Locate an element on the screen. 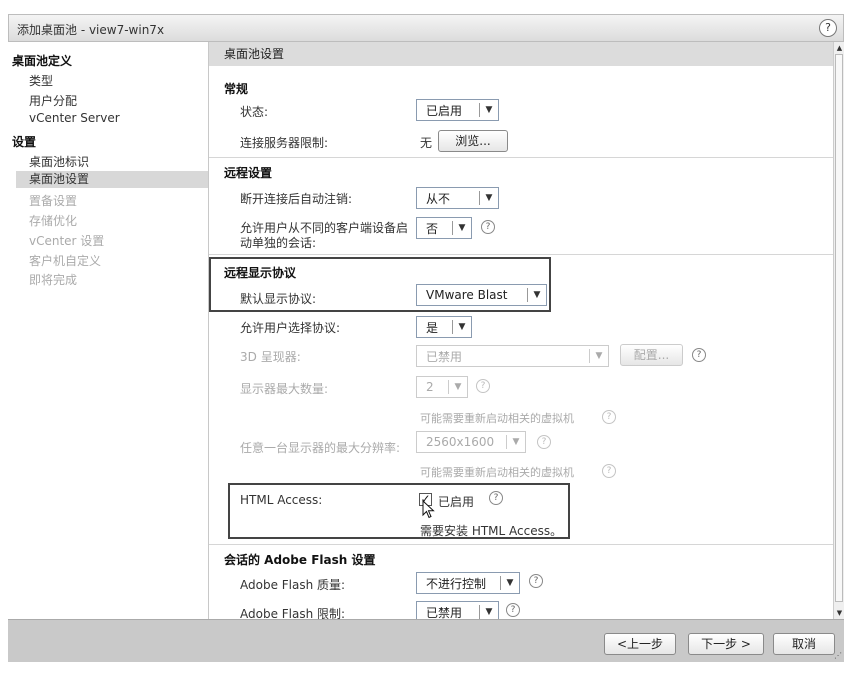 The image size is (851, 674). resize-grip-icon: ⋰ is located at coordinates (838, 655).